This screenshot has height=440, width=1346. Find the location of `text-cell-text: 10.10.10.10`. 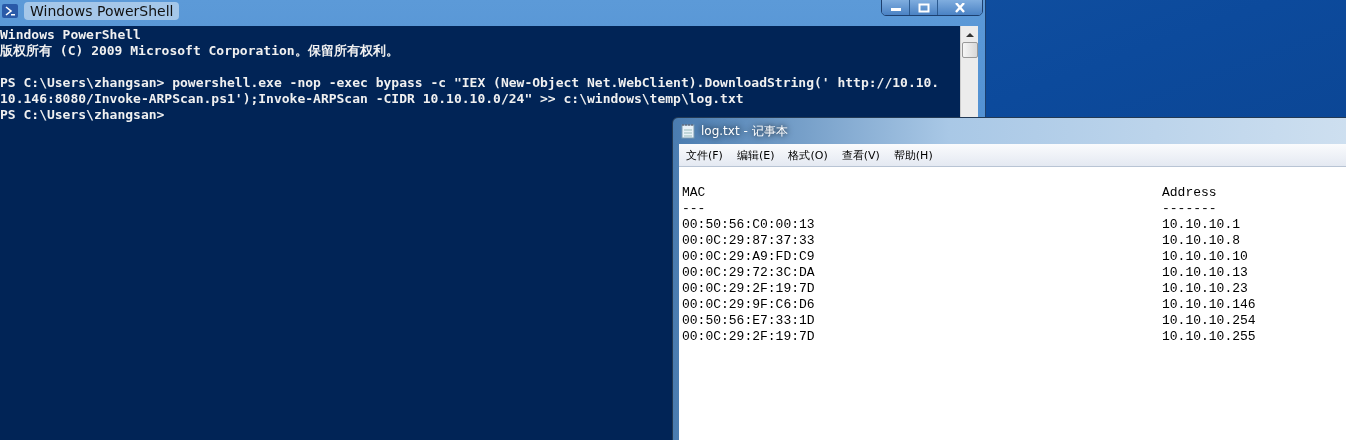

text-cell-text: 10.10.10.10 is located at coordinates (1205, 257).